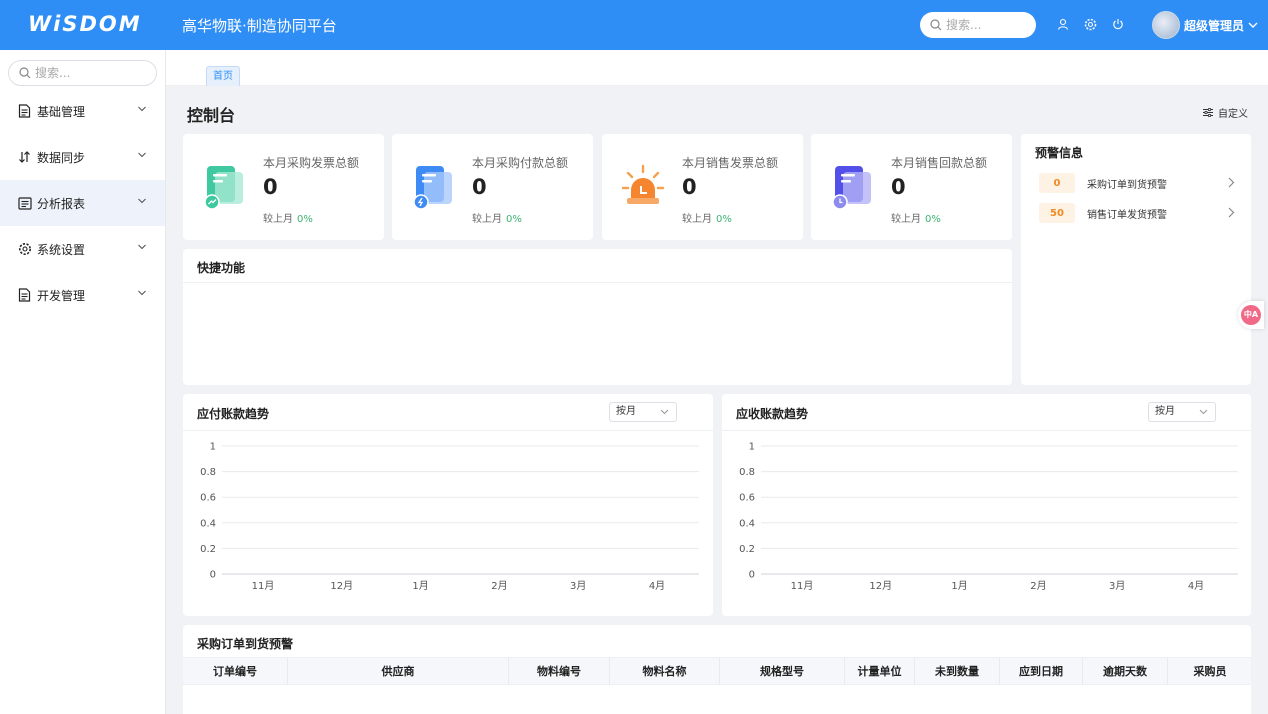  Describe the element at coordinates (643, 184) in the screenshot. I see `alarm-light-icon` at that location.